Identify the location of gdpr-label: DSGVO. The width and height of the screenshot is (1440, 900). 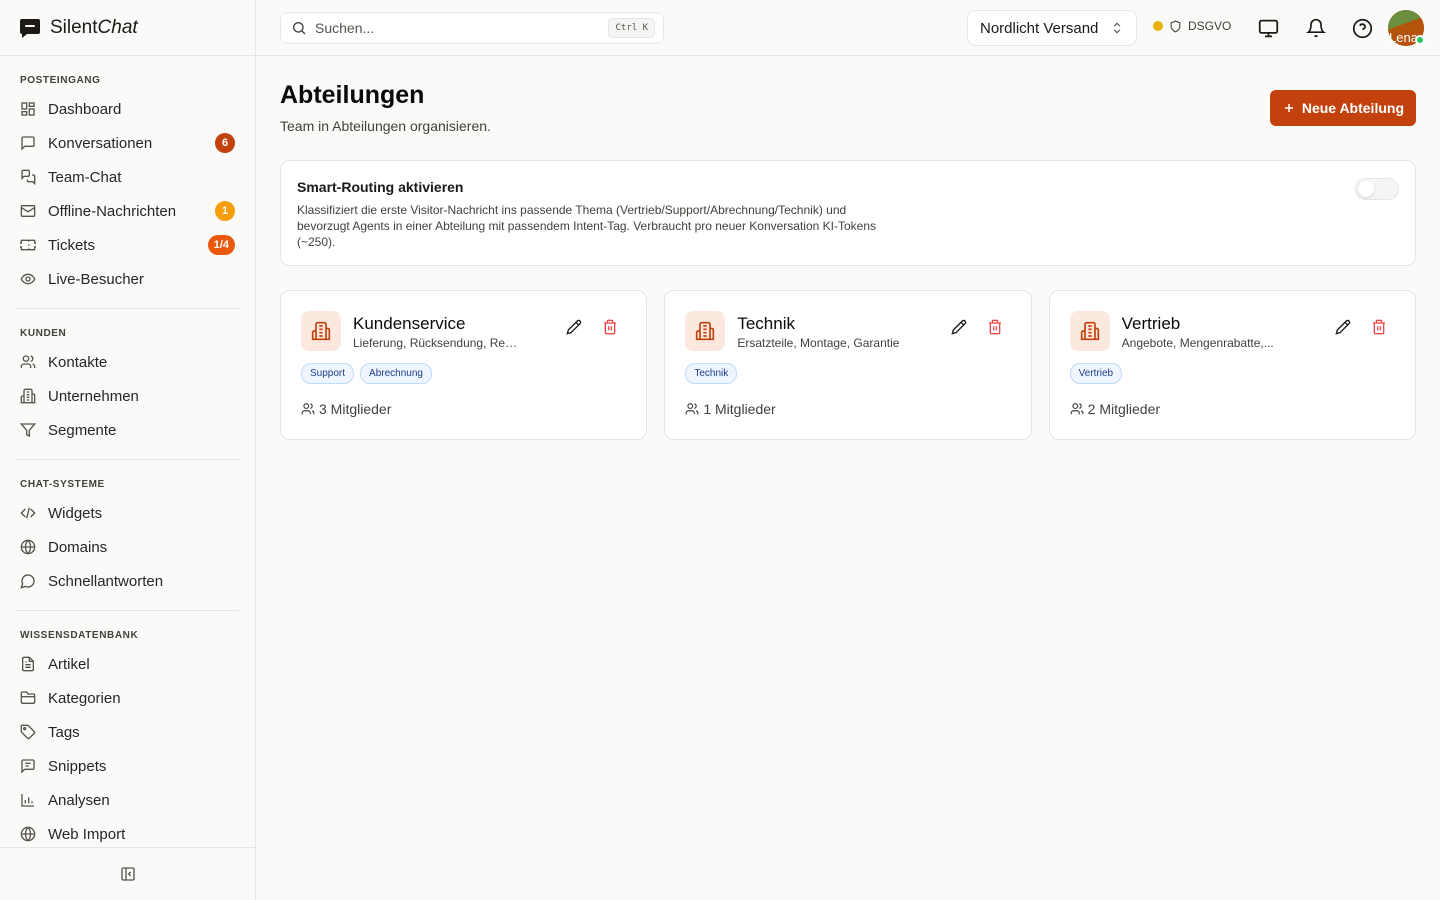
(1210, 26).